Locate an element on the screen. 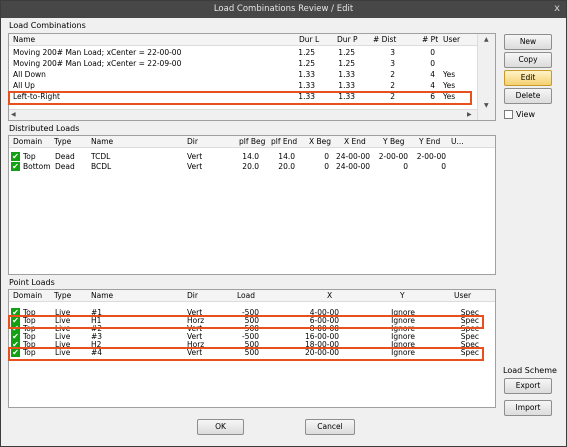 The image size is (567, 447). import-button: Import is located at coordinates (528, 408).